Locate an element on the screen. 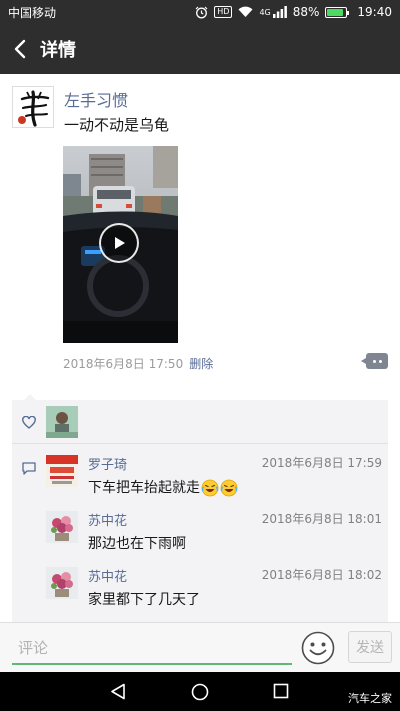 This screenshot has height=711, width=400. back-button is located at coordinates (20, 49).